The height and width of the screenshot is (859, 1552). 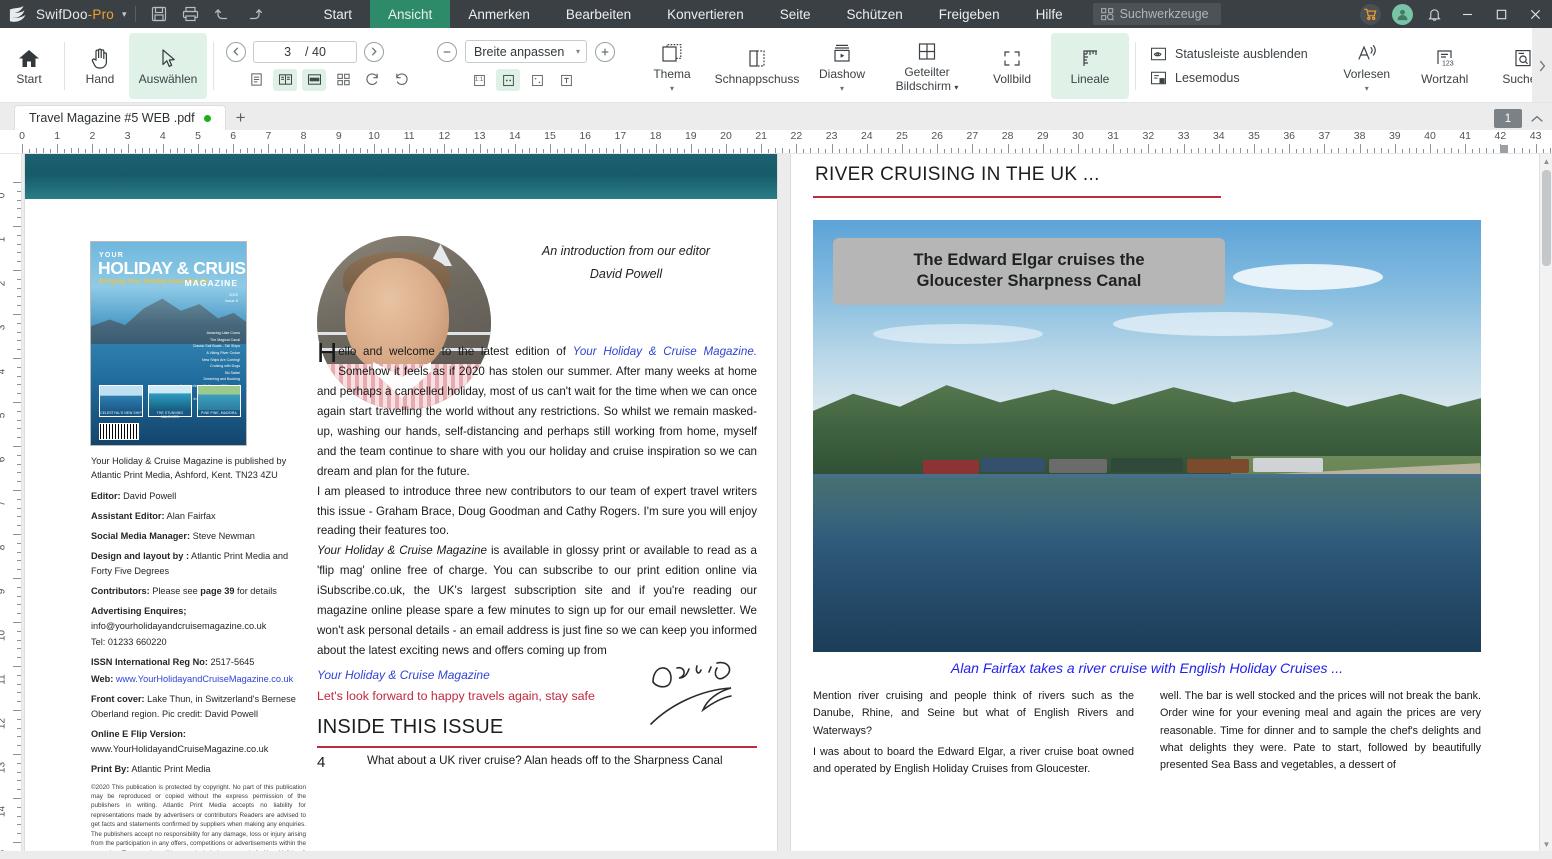 What do you see at coordinates (256, 80) in the screenshot?
I see `single-page-view-button` at bounding box center [256, 80].